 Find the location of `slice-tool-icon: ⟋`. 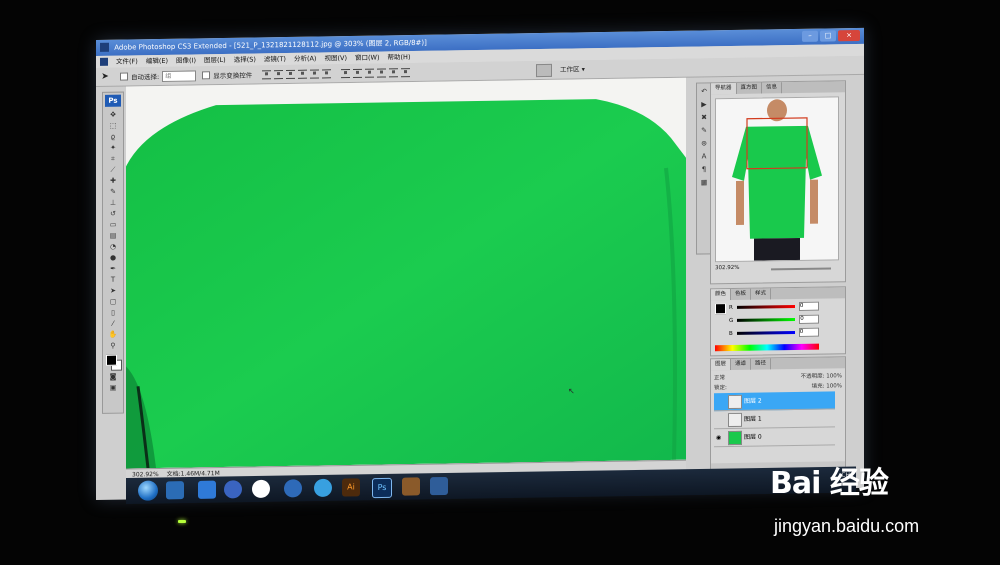

slice-tool-icon: ⟋ is located at coordinates (113, 170).